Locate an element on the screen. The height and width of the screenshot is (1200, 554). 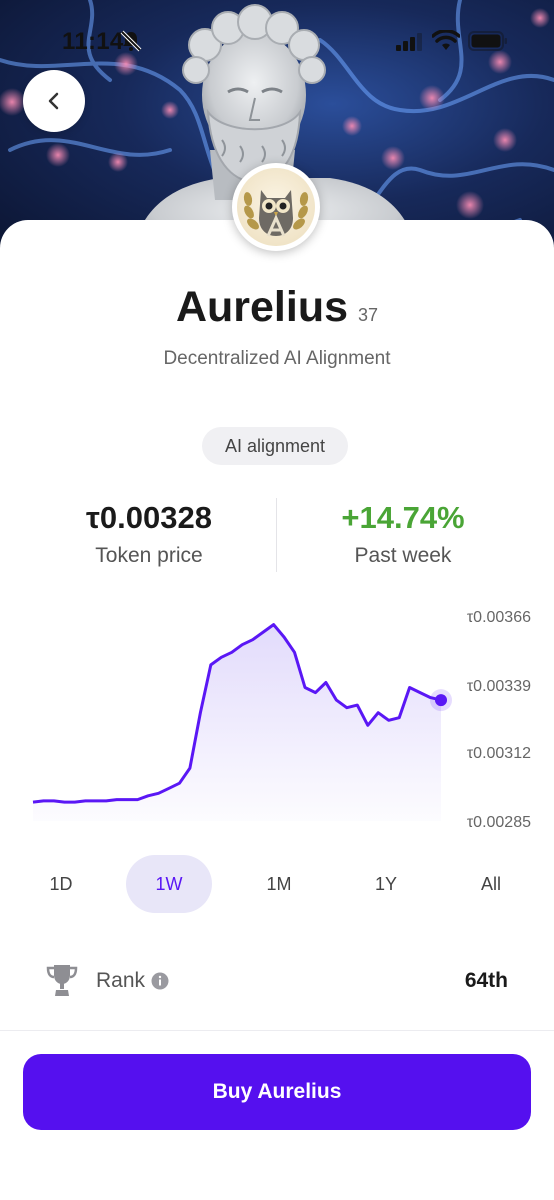
buy-button: Buy Aurelius is located at coordinates (277, 1092).